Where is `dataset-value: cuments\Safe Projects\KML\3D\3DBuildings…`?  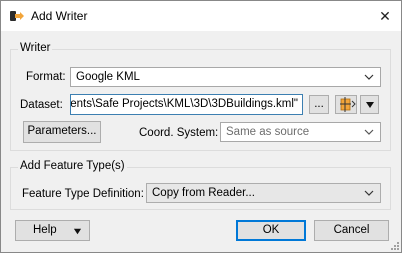
dataset-value: cuments\Safe Projects\KML\3D\3DBuildings… is located at coordinates (184, 104).